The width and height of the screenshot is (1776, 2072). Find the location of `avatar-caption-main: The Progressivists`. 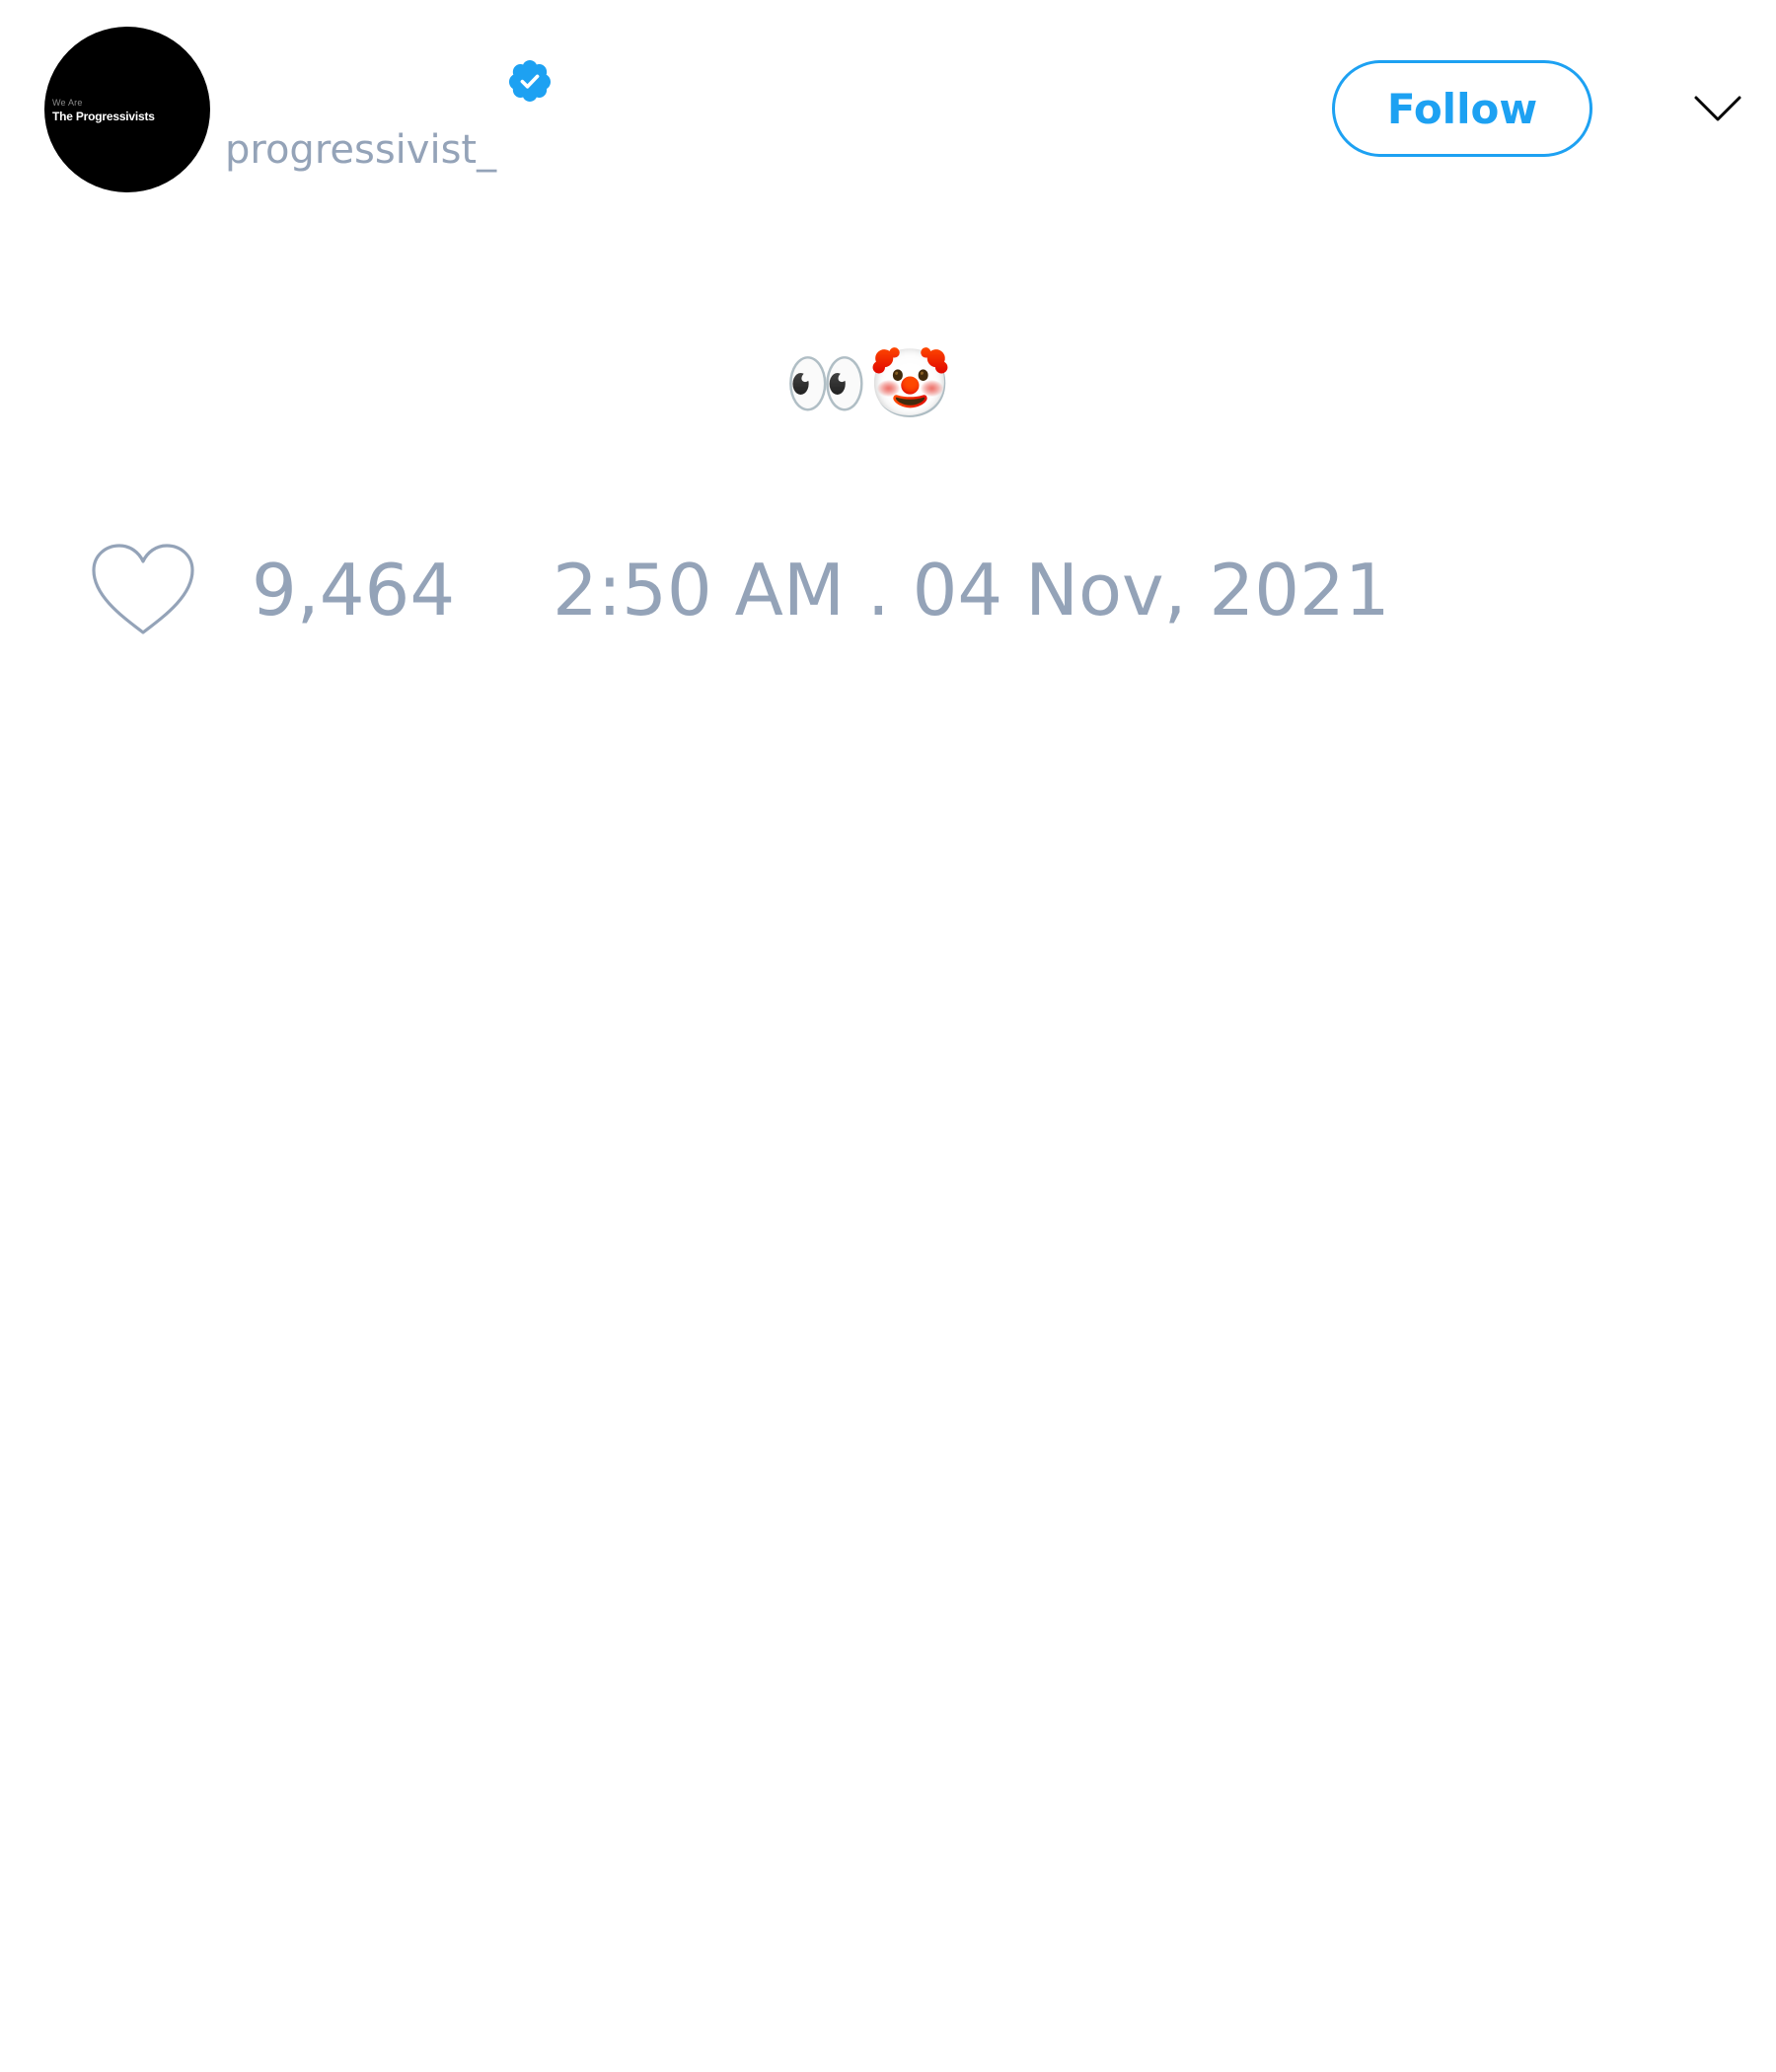

avatar-caption-main: The Progressivists is located at coordinates (104, 117).